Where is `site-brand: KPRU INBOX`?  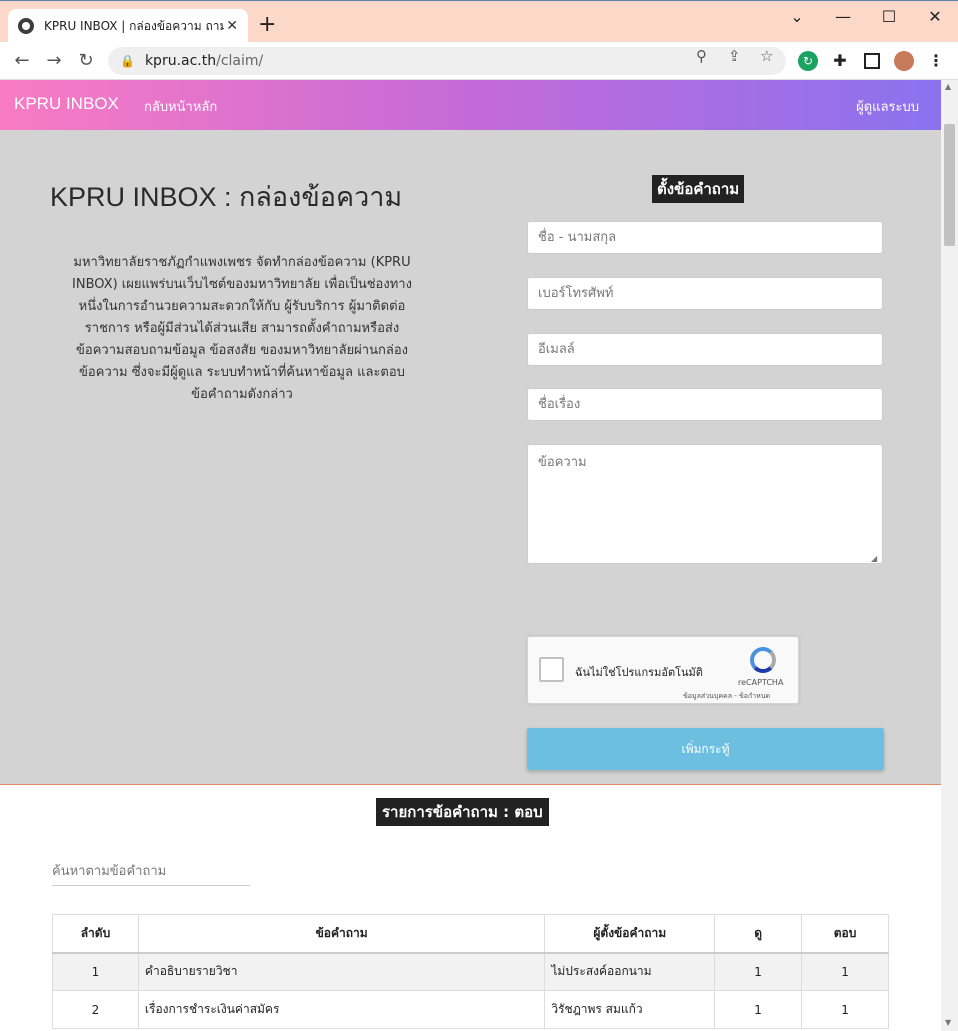
site-brand: KPRU INBOX is located at coordinates (66, 104).